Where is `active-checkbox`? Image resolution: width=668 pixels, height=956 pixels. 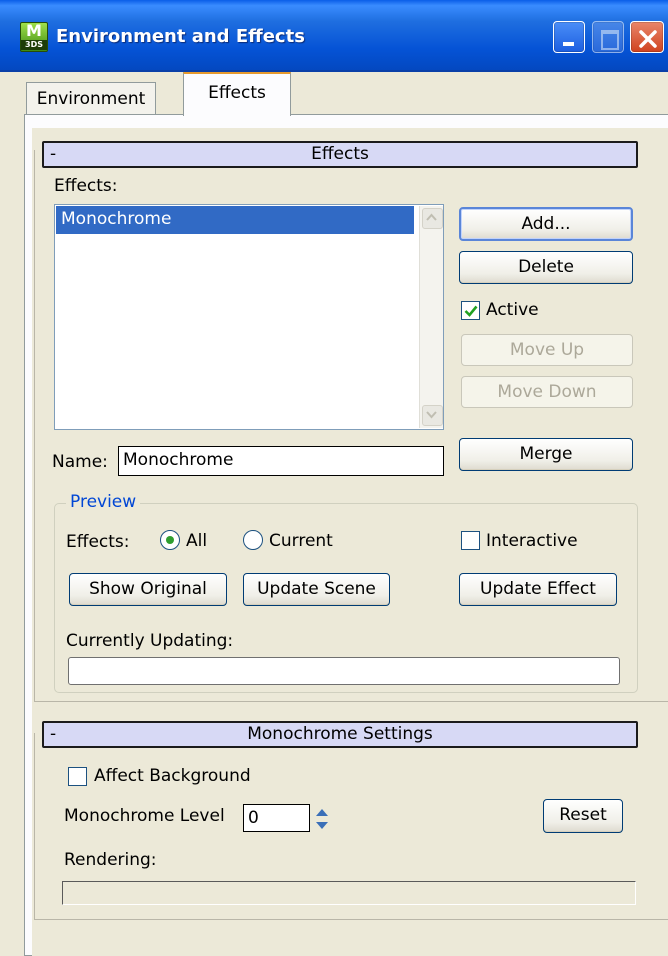 active-checkbox is located at coordinates (470, 310).